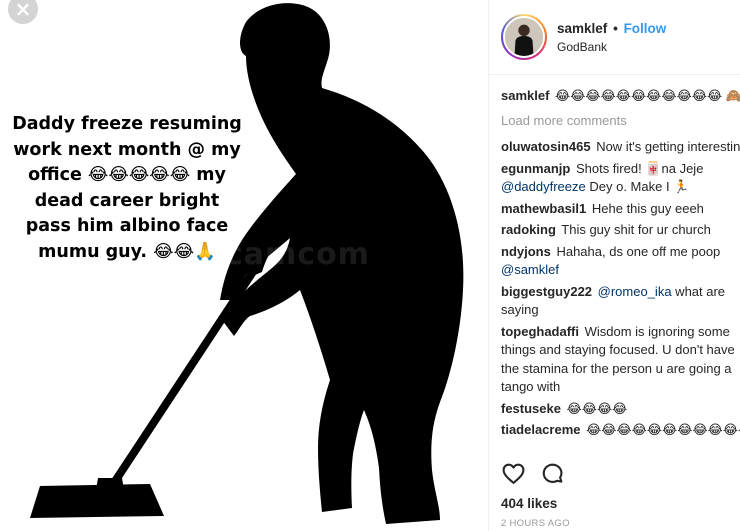 Image resolution: width=740 pixels, height=531 pixels. Describe the element at coordinates (526, 251) in the screenshot. I see `comment-username: ndyjons` at that location.